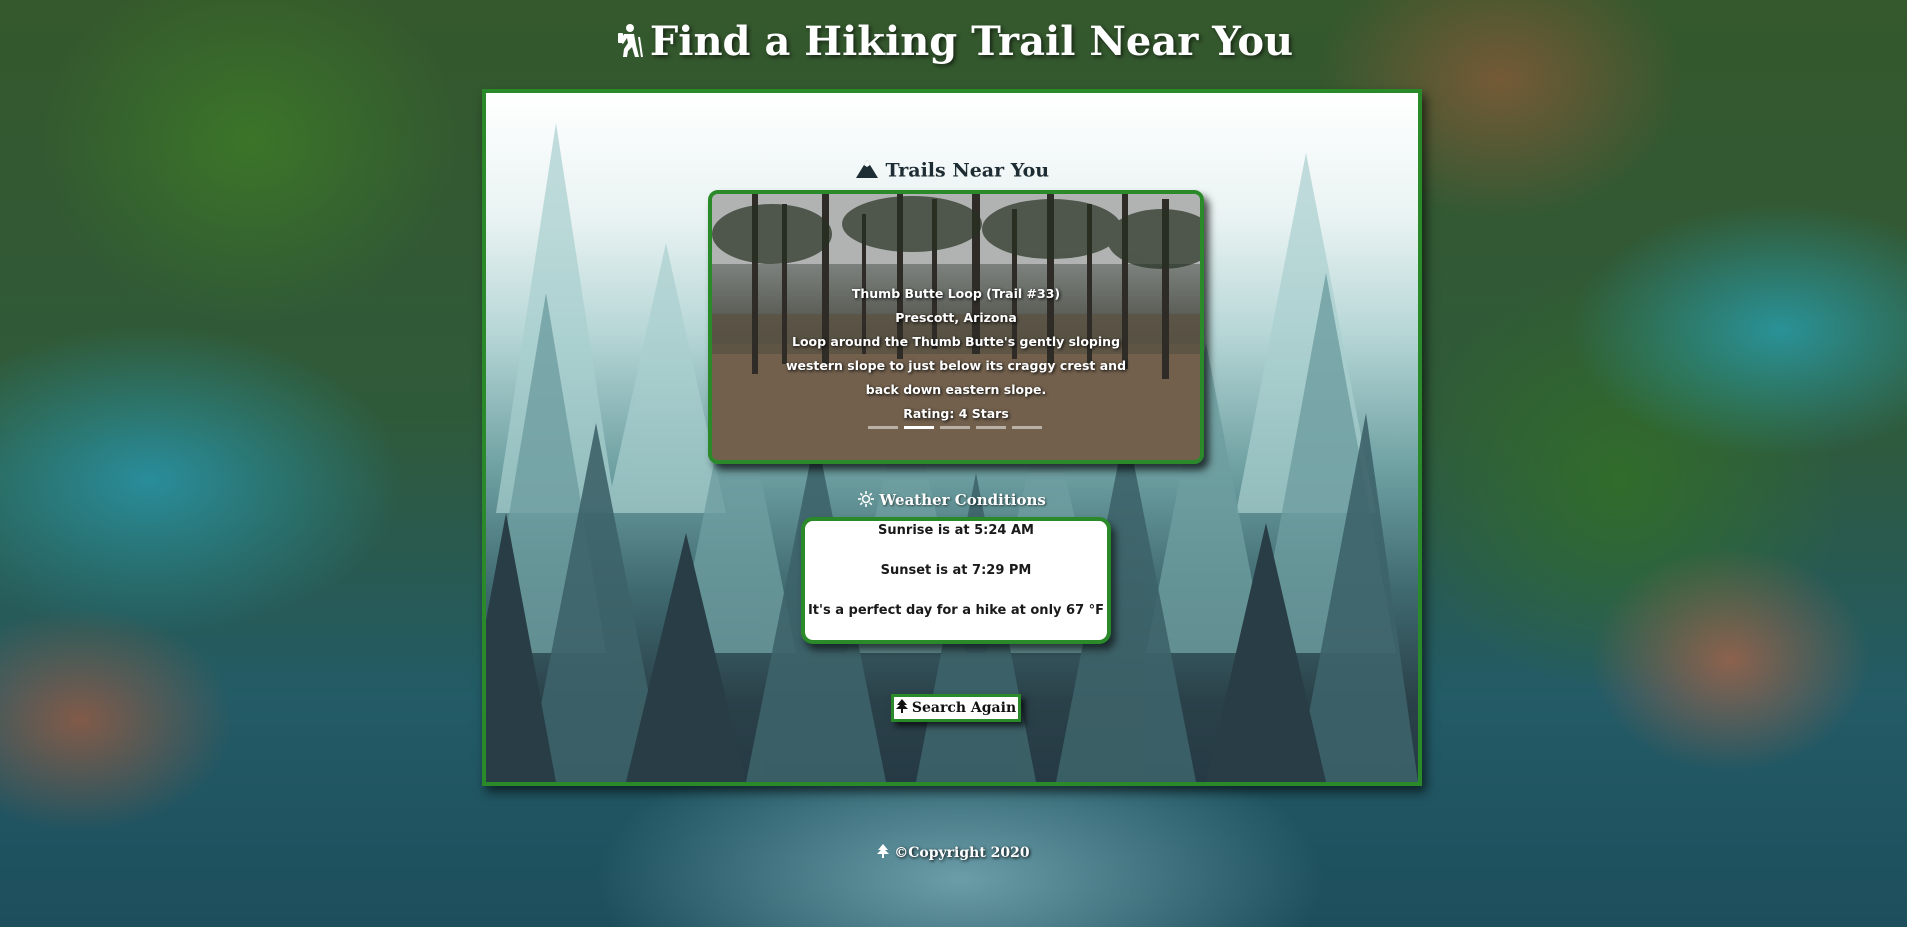 The image size is (1907, 927). What do you see at coordinates (971, 41) in the screenshot?
I see `page-title-text: Find a Hiking Trail Near You` at bounding box center [971, 41].